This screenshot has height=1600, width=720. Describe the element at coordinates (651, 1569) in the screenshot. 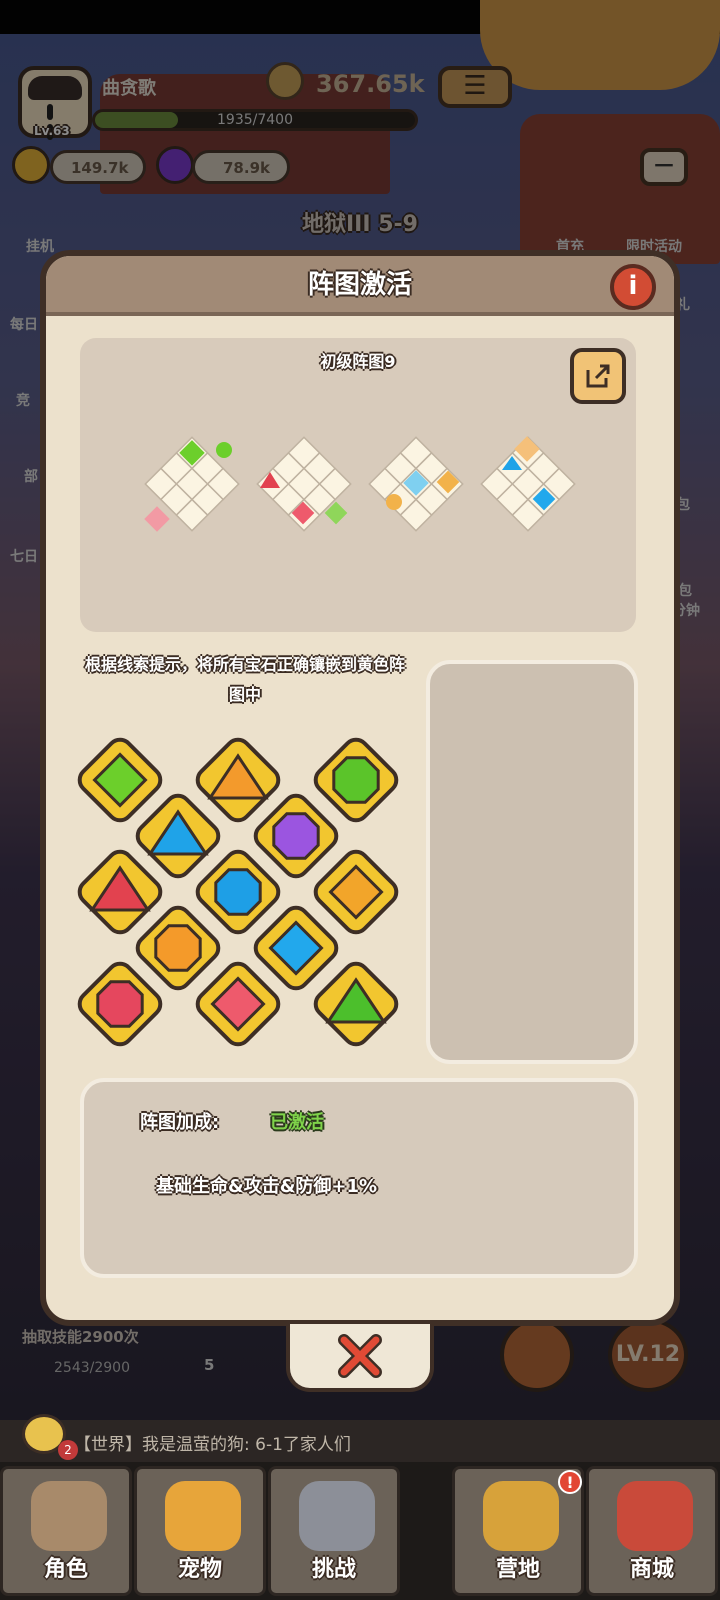

I see `nav-label-shop: 商城` at that location.